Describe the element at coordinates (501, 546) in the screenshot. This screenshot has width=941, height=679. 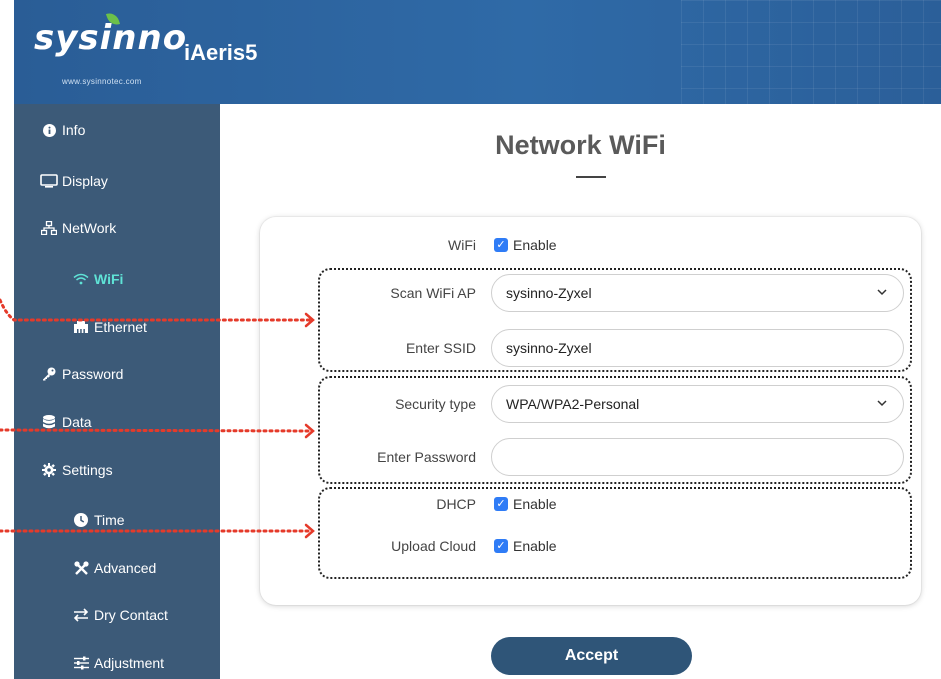
I see `upload-cloud-enable-checkbox: ✓` at that location.